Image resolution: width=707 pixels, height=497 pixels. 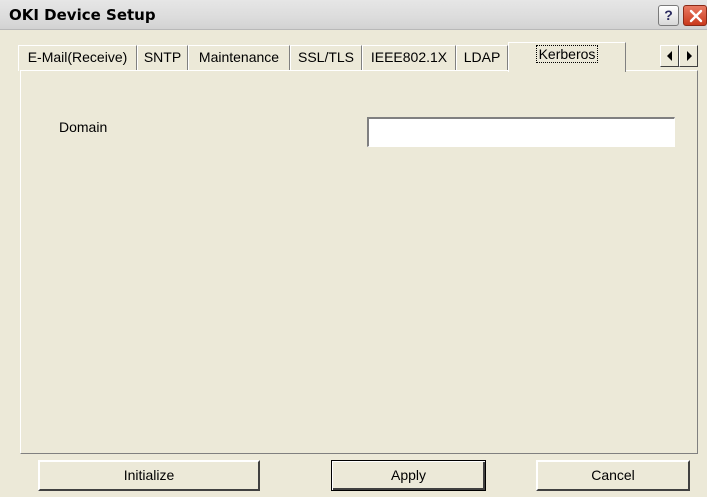 I want to click on tab-ssl-tls: SSL/TLS, so click(x=326, y=58).